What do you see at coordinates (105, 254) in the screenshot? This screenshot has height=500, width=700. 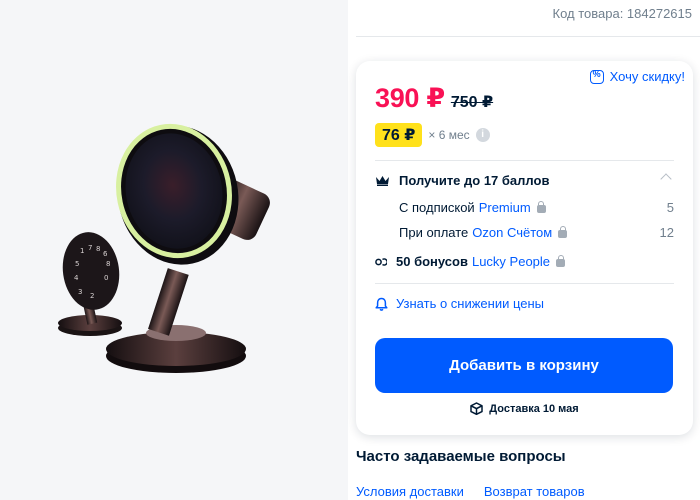 I see `svg-text: 6` at bounding box center [105, 254].